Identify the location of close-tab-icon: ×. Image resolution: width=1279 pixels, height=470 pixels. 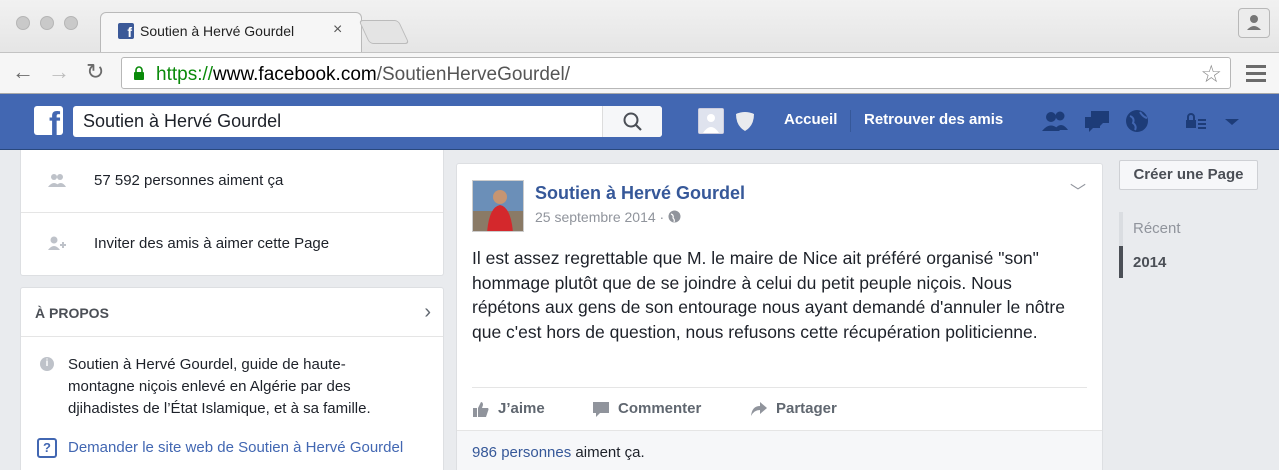
(337, 30).